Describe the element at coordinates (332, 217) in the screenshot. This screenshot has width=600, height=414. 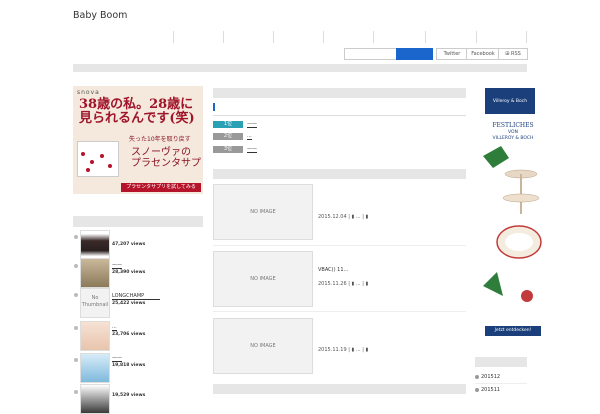
I see `post-date-value: 2015.12.04` at that location.